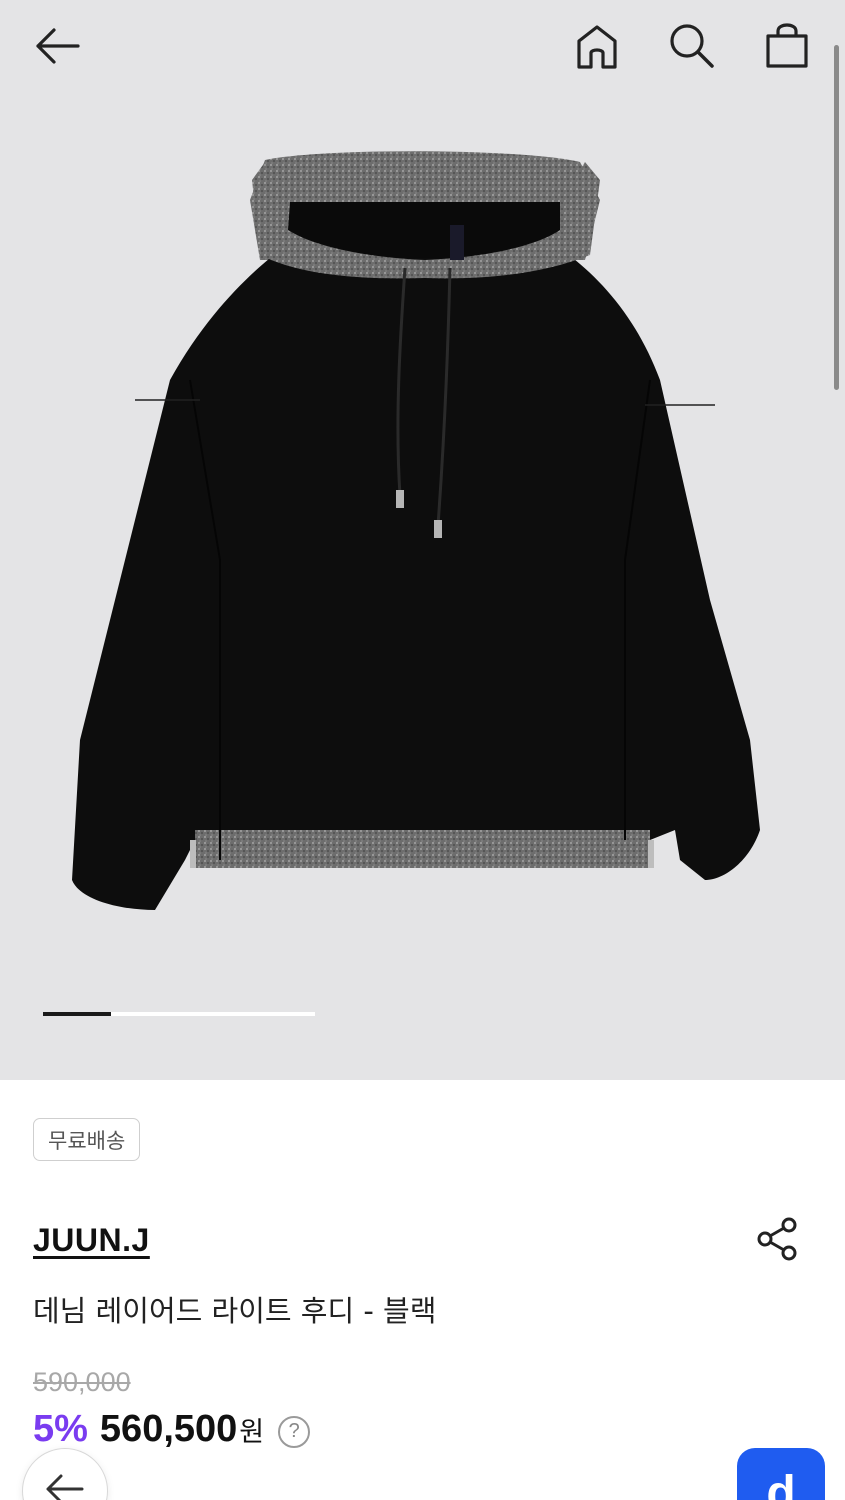 The image size is (845, 1500). Describe the element at coordinates (77, 1014) in the screenshot. I see `carousel-progress-fill` at that location.